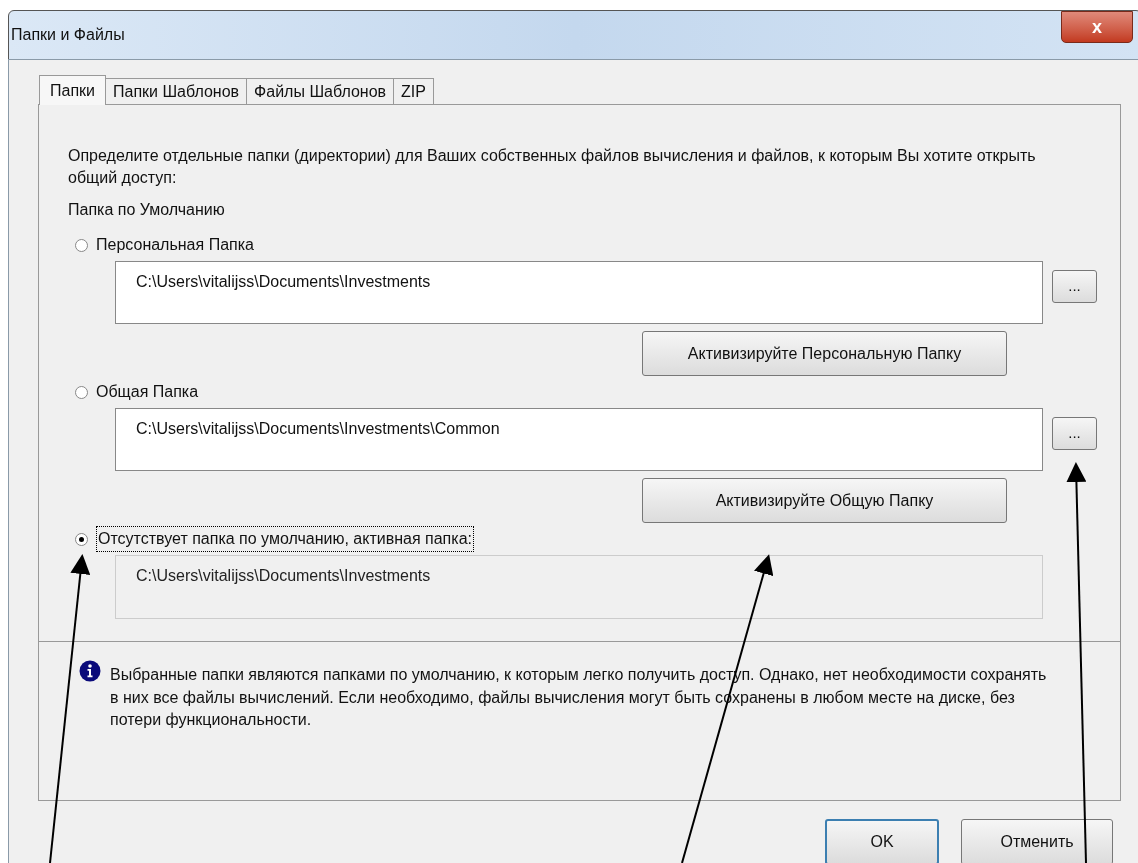 This screenshot has height=863, width=1138. Describe the element at coordinates (882, 841) in the screenshot. I see `dialog-button: OK` at that location.